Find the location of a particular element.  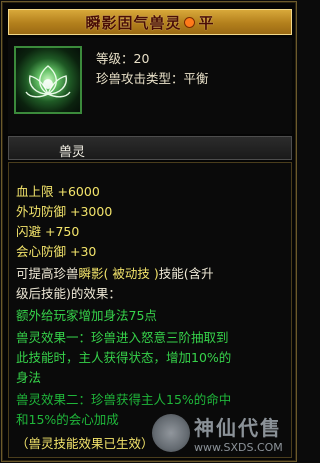

stat-row: 血上限 +6000 is located at coordinates (58, 190).